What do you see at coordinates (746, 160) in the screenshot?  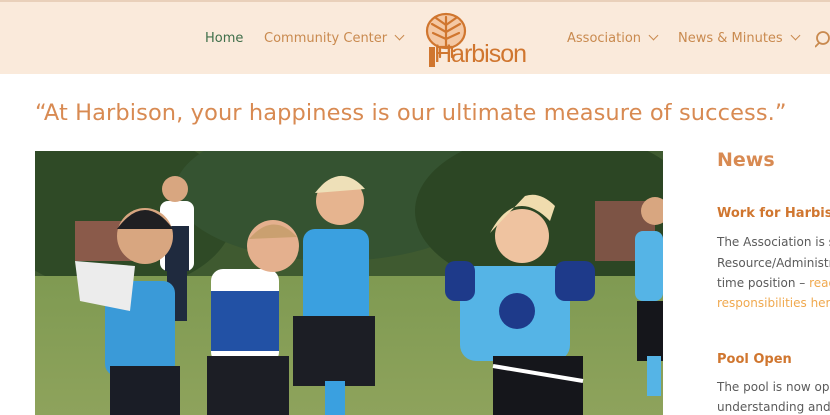 I see `news-heading: News` at bounding box center [746, 160].